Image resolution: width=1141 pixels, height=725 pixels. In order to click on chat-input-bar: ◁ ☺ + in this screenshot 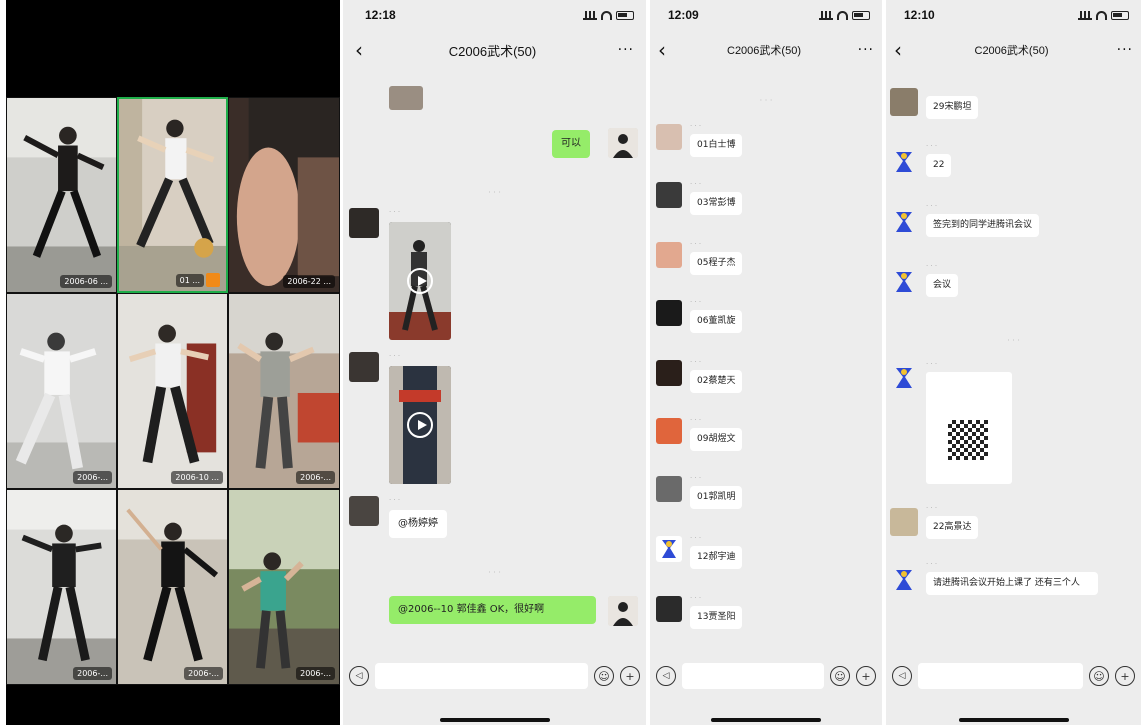, I will do `click(766, 676)`.